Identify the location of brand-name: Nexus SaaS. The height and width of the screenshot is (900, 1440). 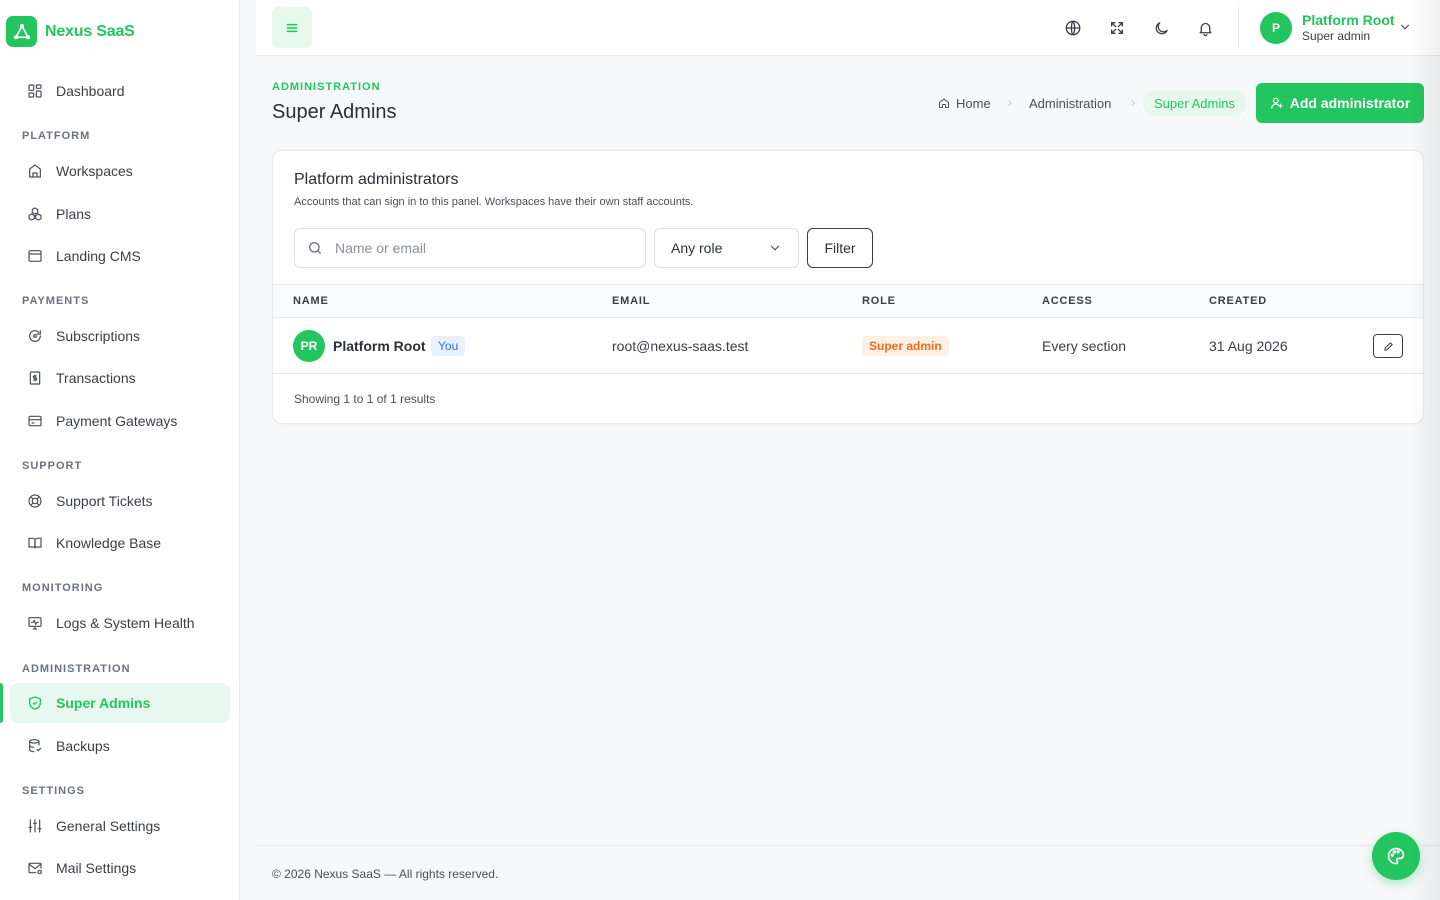
(90, 31).